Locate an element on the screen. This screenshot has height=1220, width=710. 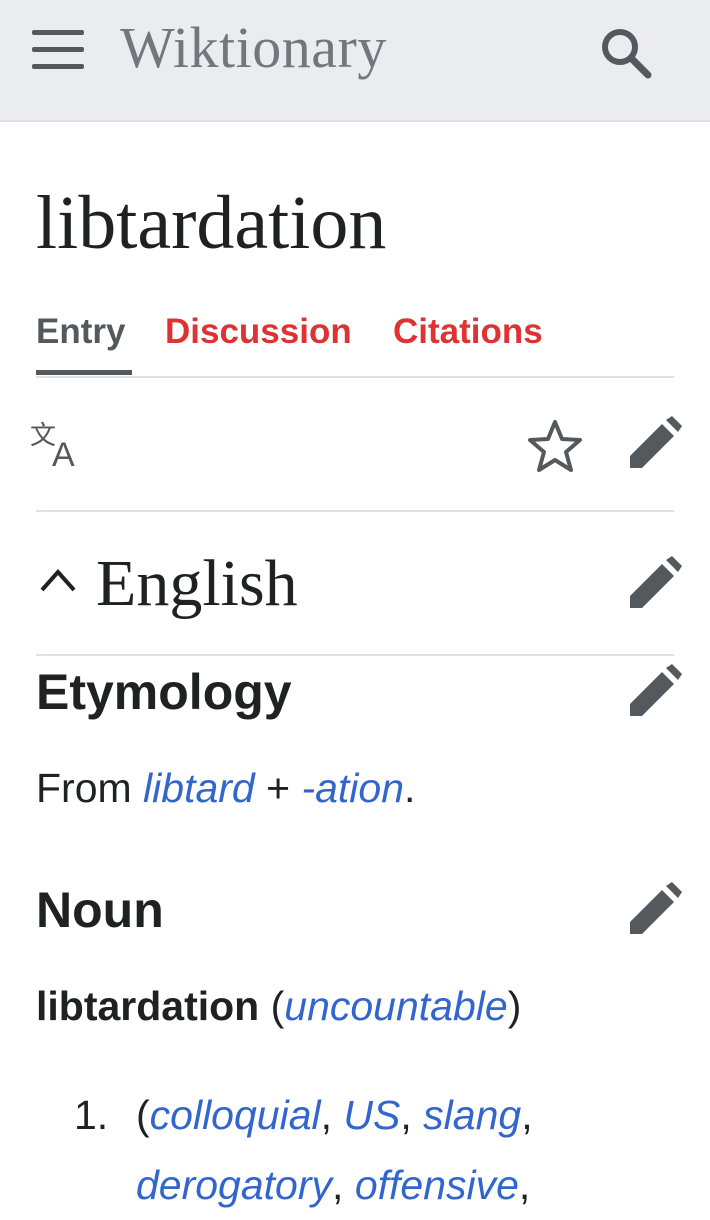
label-colloquial: colloquial is located at coordinates (235, 1115).